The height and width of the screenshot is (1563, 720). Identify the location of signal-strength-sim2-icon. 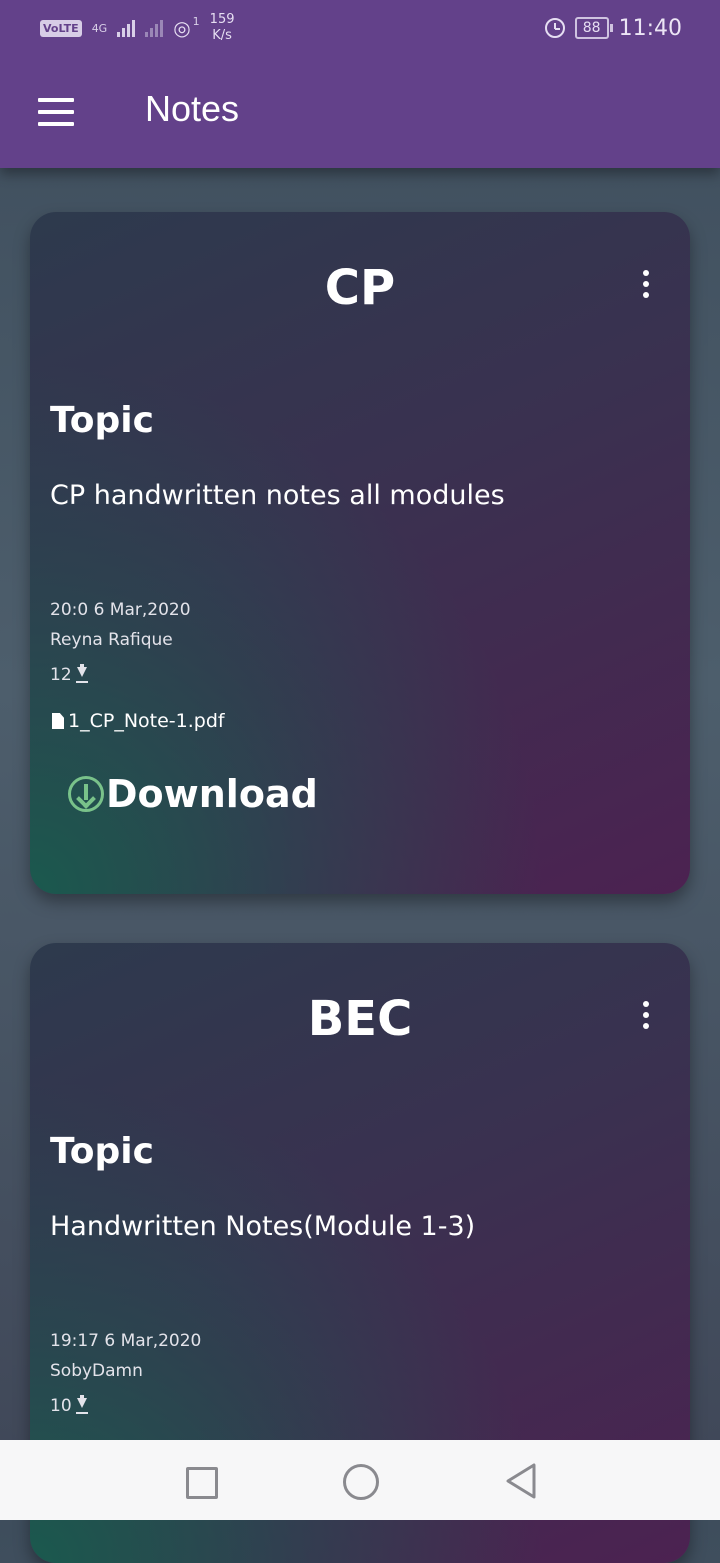
(154, 28).